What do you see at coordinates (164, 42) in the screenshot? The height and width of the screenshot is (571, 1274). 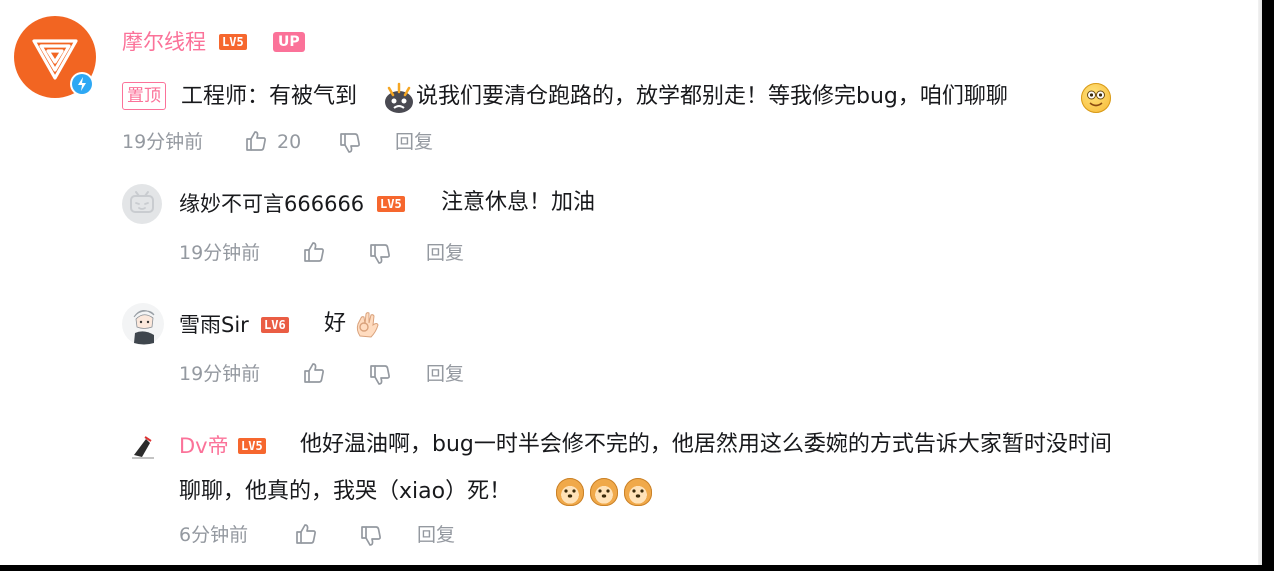 I see `main-comment-username: 摩尔线程` at bounding box center [164, 42].